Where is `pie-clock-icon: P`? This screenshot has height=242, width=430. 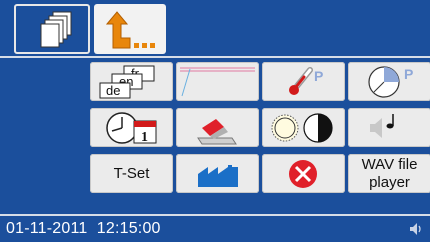
pie-clock-icon: P is located at coordinates (390, 82).